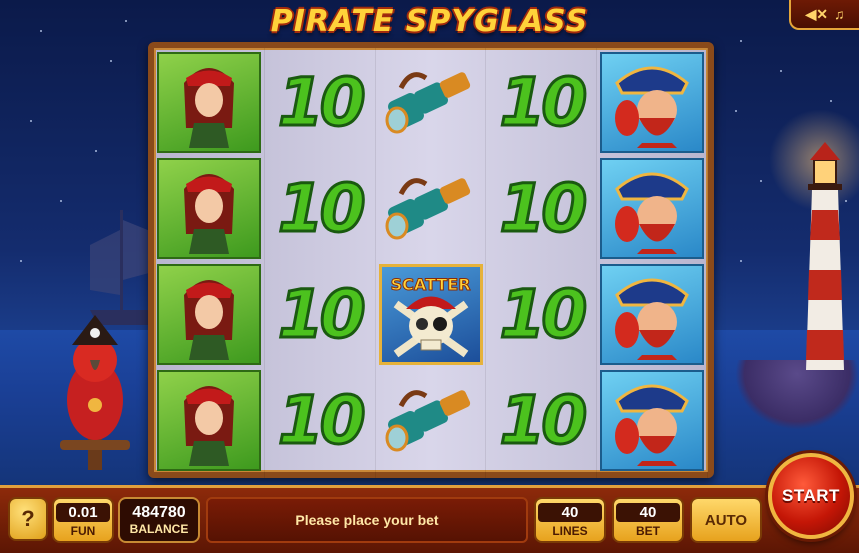 This screenshot has height=553, width=859. I want to click on start-label: START, so click(811, 496).